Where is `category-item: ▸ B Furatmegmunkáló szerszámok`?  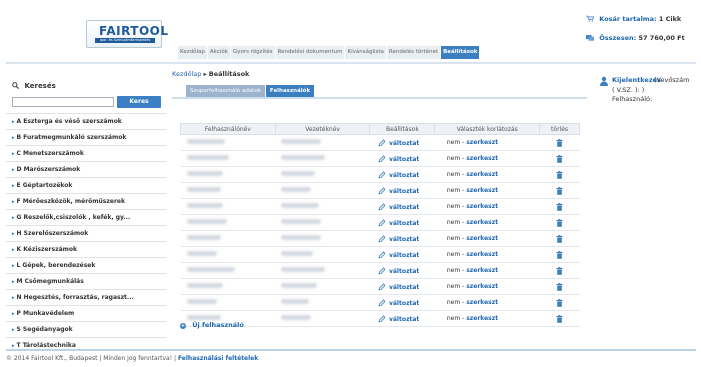 category-item: ▸ B Furatmegmunkáló szerszámok is located at coordinates (86, 137).